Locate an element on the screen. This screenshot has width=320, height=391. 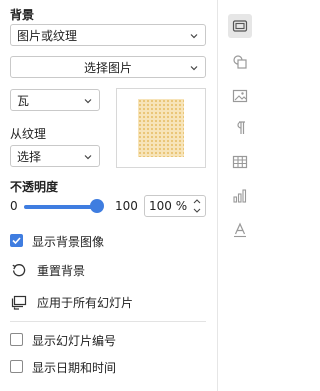
opacity-min-label: 0 is located at coordinates (14, 206).